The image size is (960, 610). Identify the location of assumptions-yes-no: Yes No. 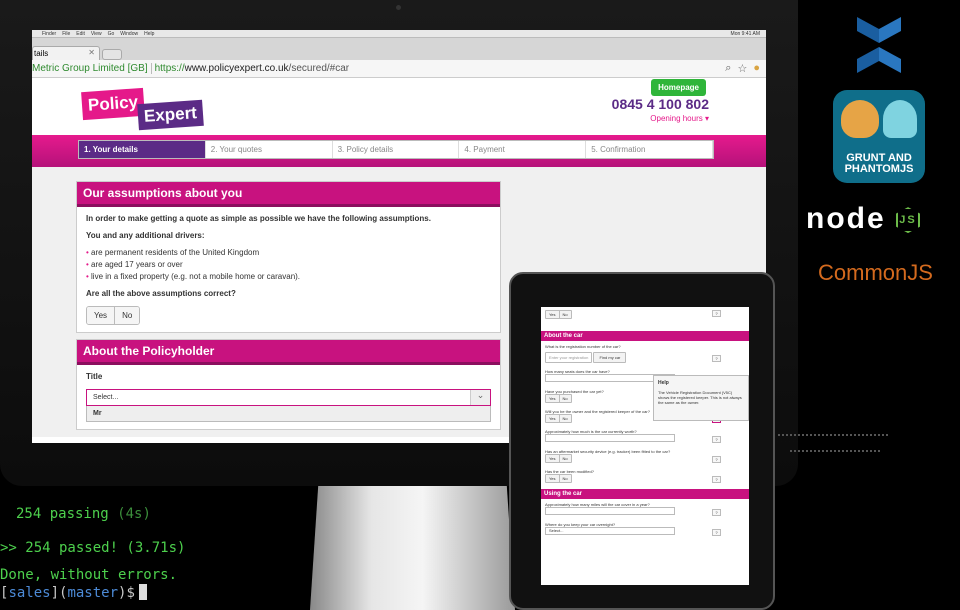
(113, 315).